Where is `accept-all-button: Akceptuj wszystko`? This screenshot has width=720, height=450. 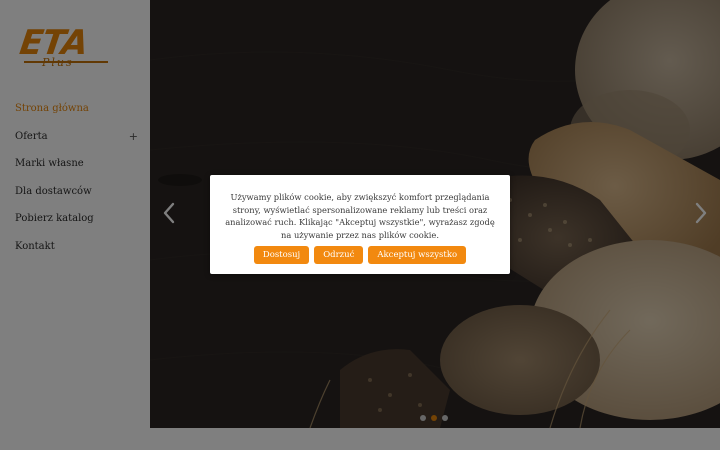 accept-all-button: Akceptuj wszystko is located at coordinates (417, 255).